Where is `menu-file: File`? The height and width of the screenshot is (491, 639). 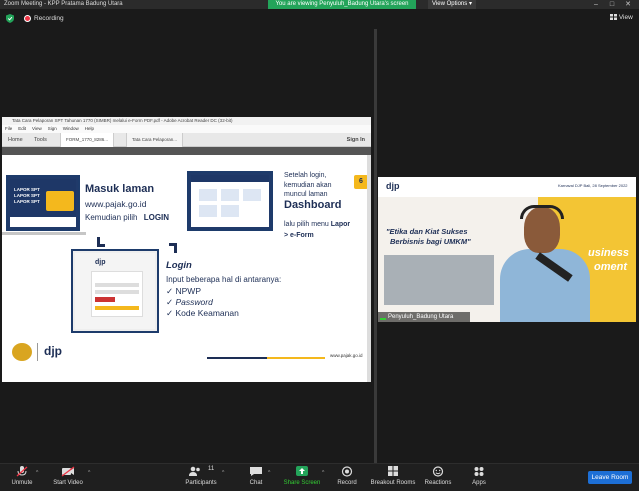
menu-file: File is located at coordinates (8, 129).